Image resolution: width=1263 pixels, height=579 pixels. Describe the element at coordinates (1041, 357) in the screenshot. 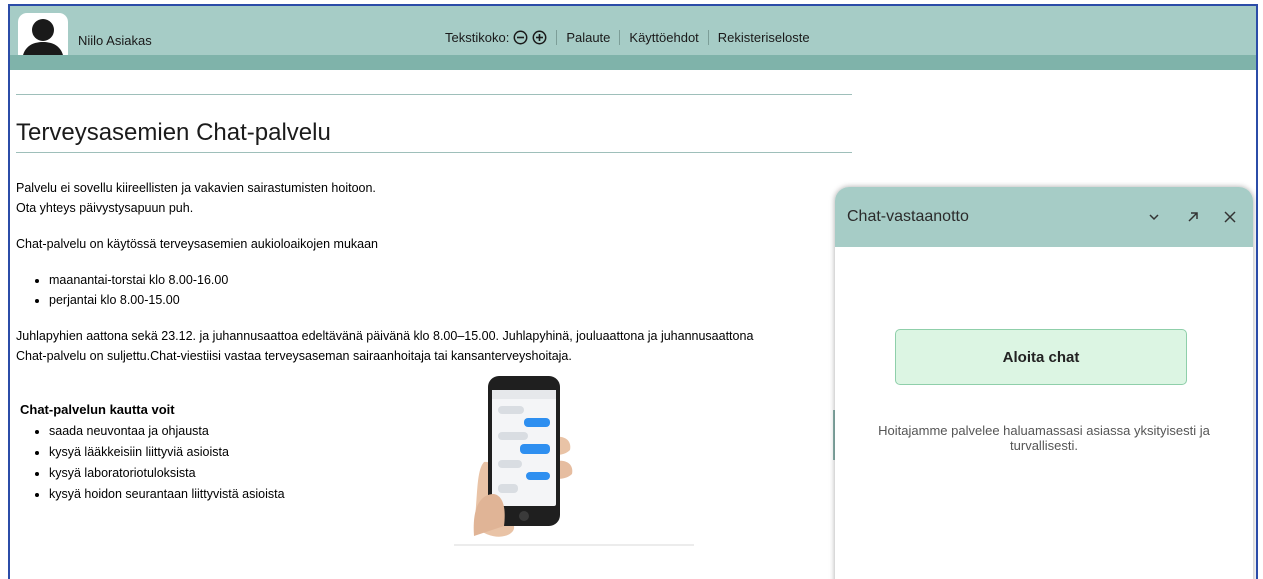

I see `start-chat-button: Aloita chat` at that location.